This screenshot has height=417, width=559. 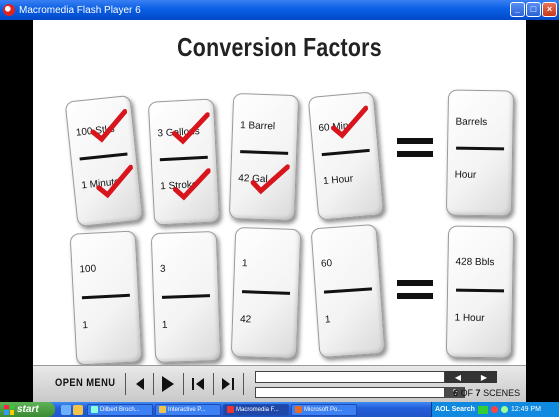 What do you see at coordinates (456, 393) in the screenshot?
I see `scene-current: 6` at bounding box center [456, 393].